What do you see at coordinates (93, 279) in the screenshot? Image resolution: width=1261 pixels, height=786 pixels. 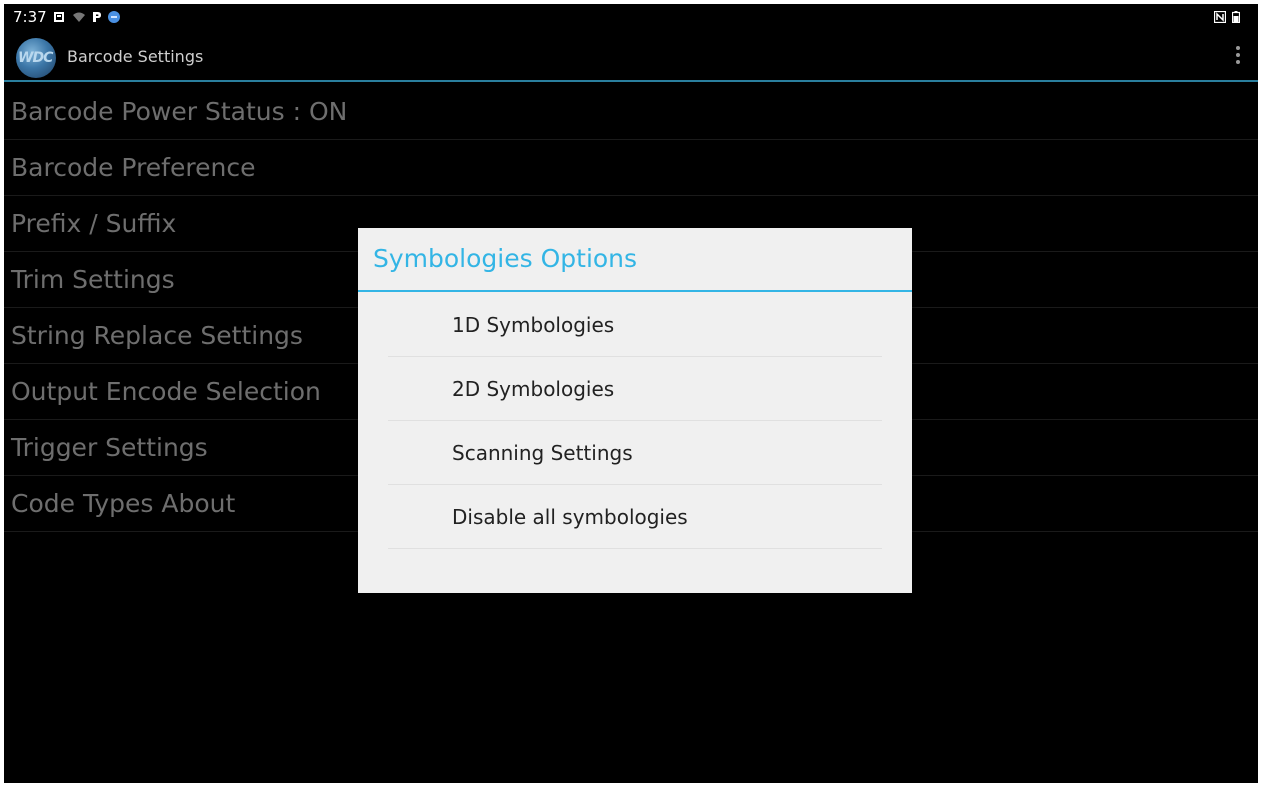 I see `settings-item-label: Trim Settings` at bounding box center [93, 279].